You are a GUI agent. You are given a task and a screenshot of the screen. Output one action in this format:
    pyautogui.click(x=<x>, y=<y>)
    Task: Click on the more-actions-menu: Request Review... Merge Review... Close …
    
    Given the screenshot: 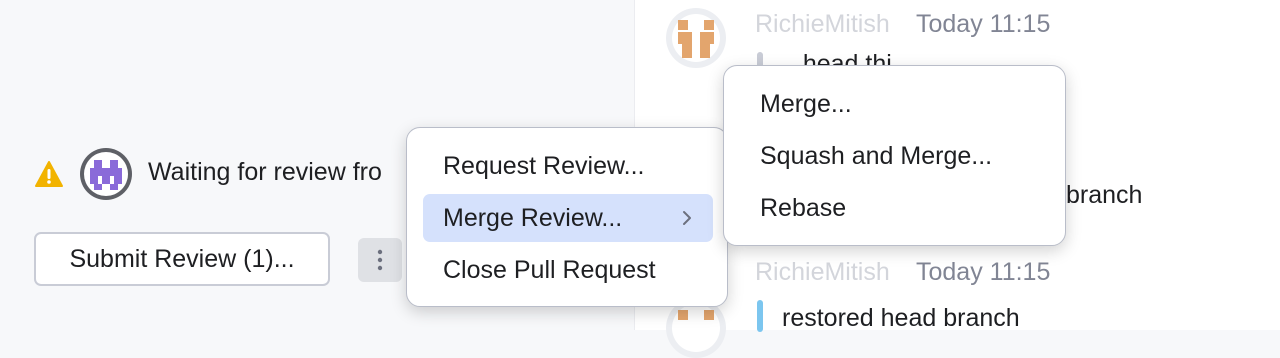 What is the action you would take?
    pyautogui.click(x=567, y=217)
    